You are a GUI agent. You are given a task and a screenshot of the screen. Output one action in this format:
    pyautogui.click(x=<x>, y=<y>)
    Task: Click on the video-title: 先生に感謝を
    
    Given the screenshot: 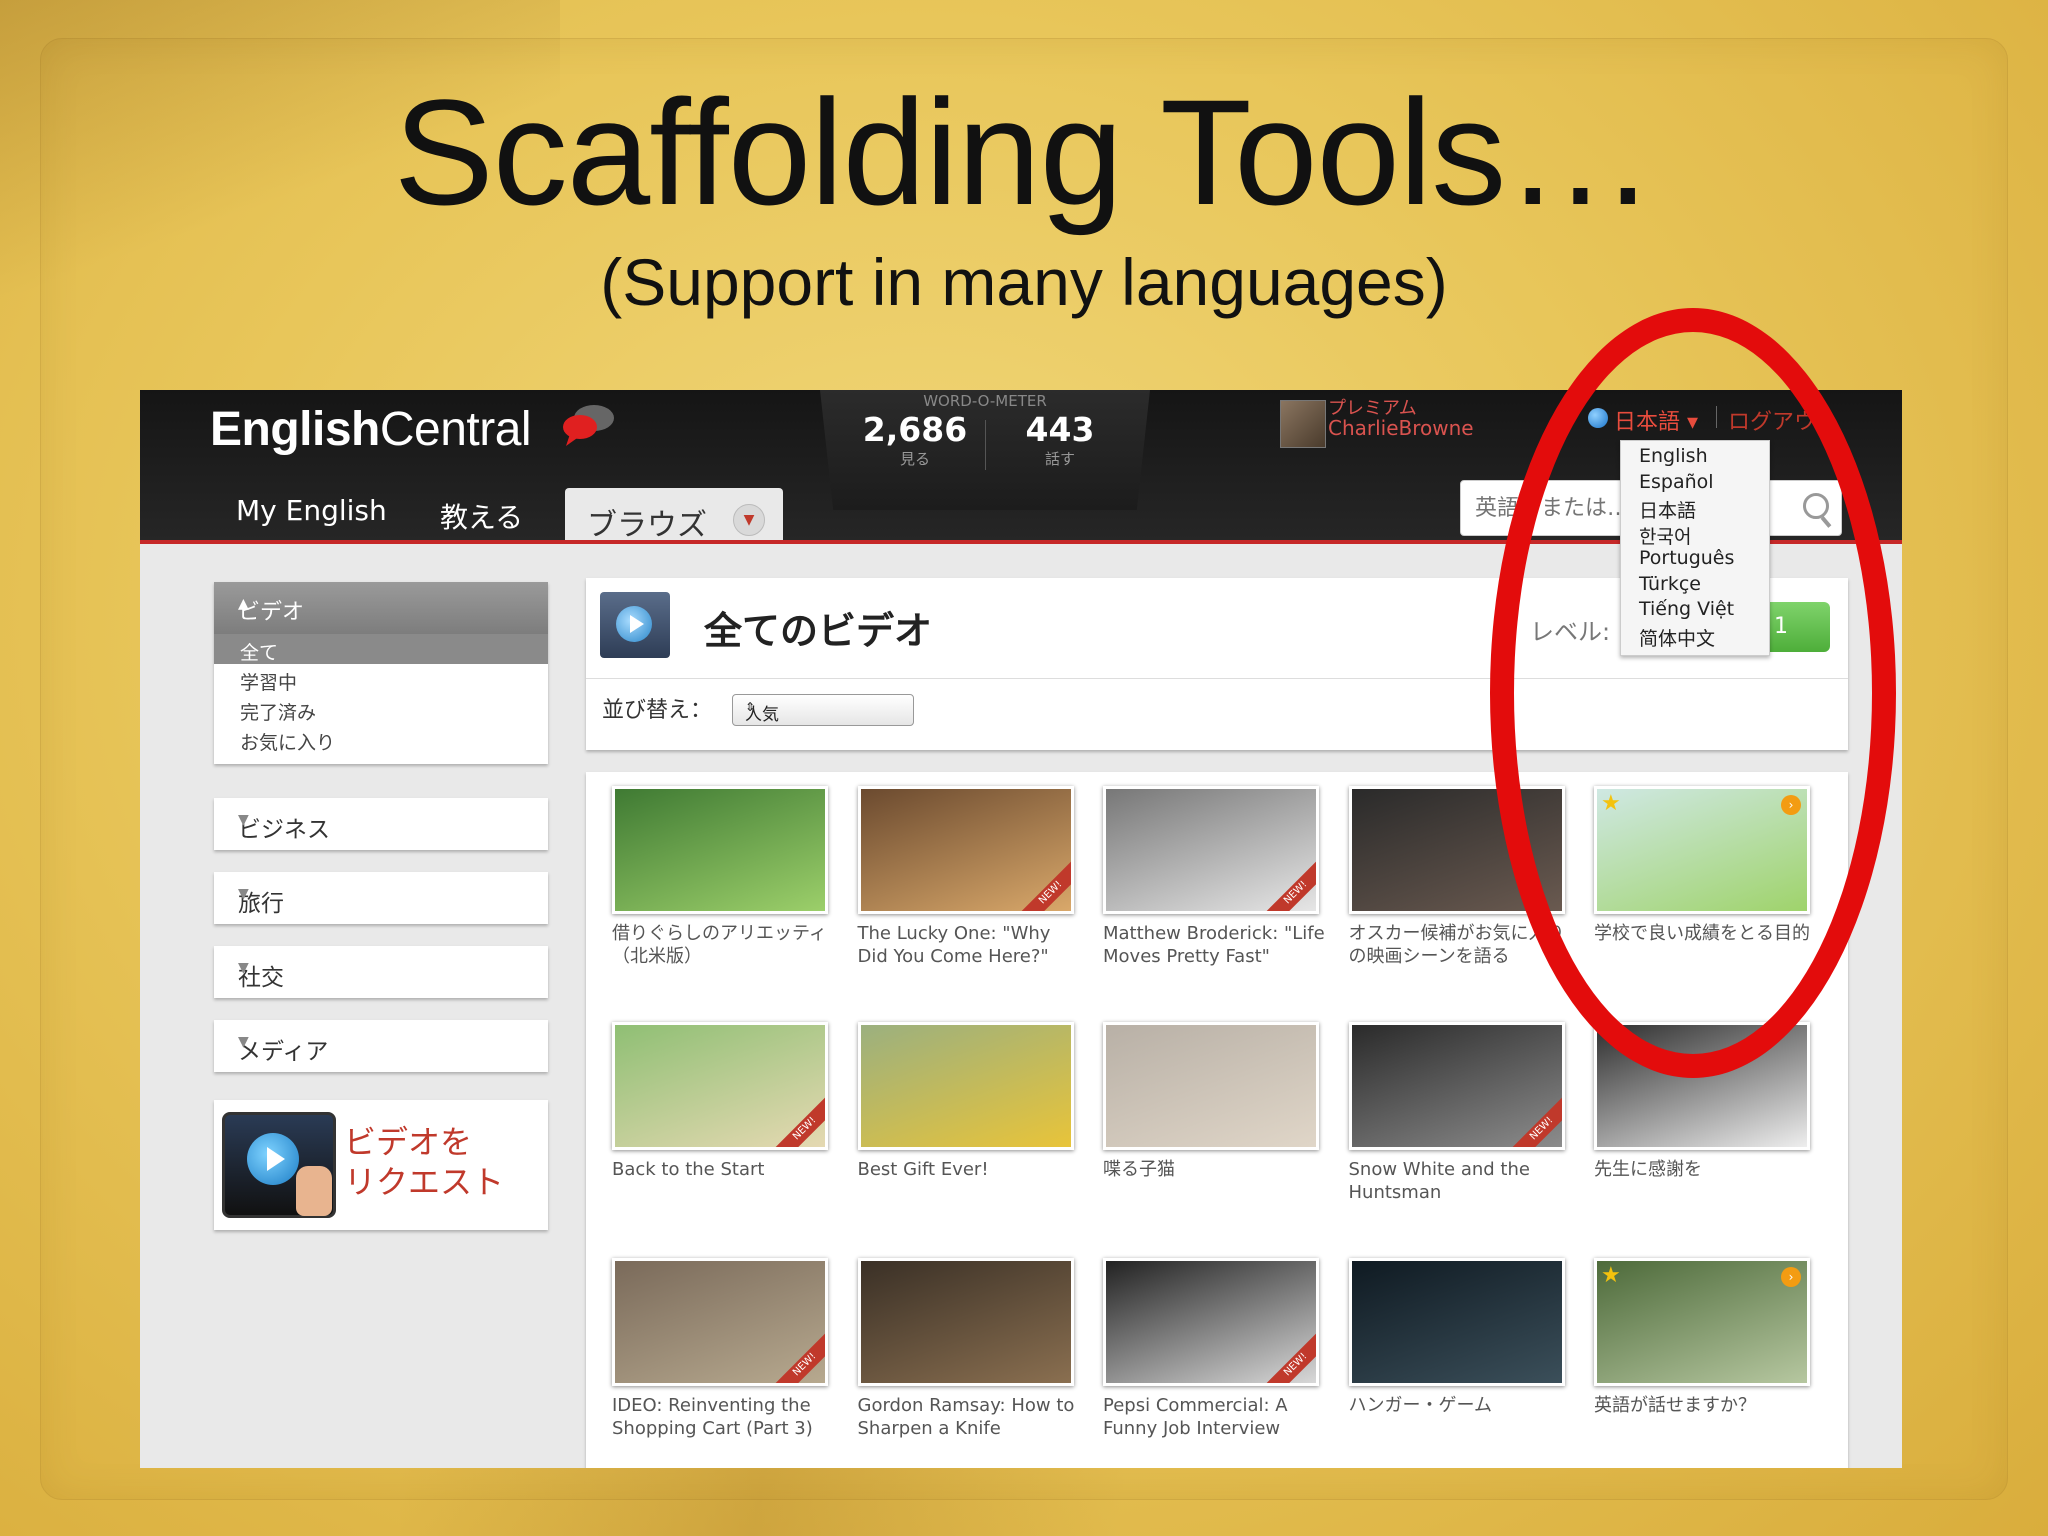 What is the action you would take?
    pyautogui.click(x=1705, y=1169)
    